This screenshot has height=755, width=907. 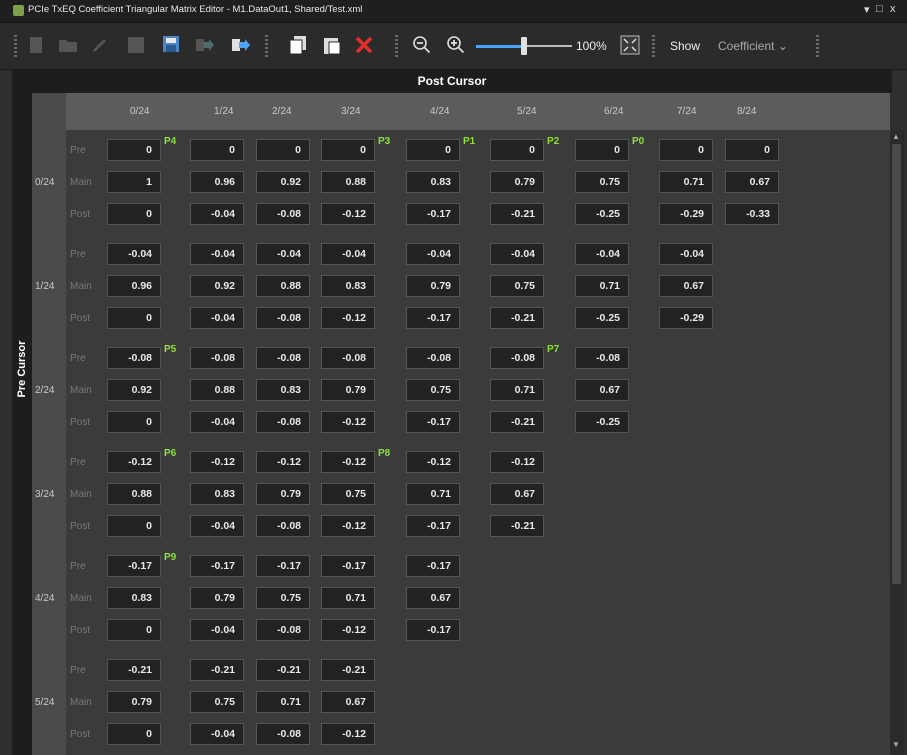 What do you see at coordinates (136, 45) in the screenshot?
I see `save-icon` at bounding box center [136, 45].